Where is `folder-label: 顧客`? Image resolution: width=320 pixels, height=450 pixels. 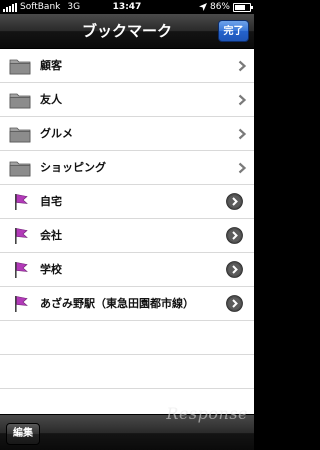
folder-label: 顧客 is located at coordinates (51, 65).